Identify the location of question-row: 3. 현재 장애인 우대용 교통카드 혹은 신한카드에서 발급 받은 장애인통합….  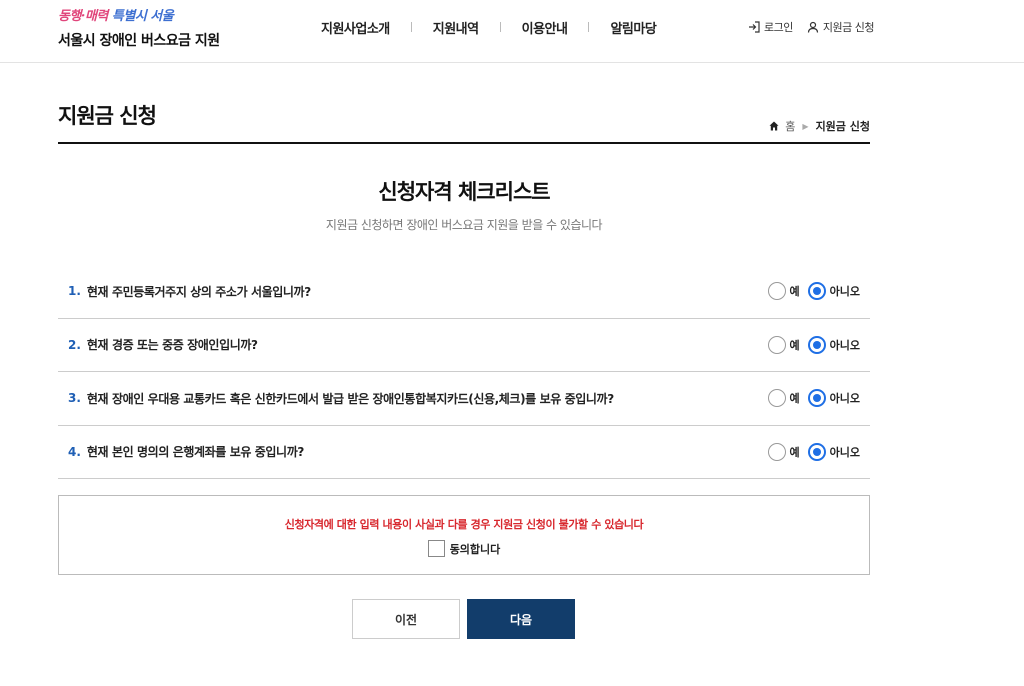
(464, 399).